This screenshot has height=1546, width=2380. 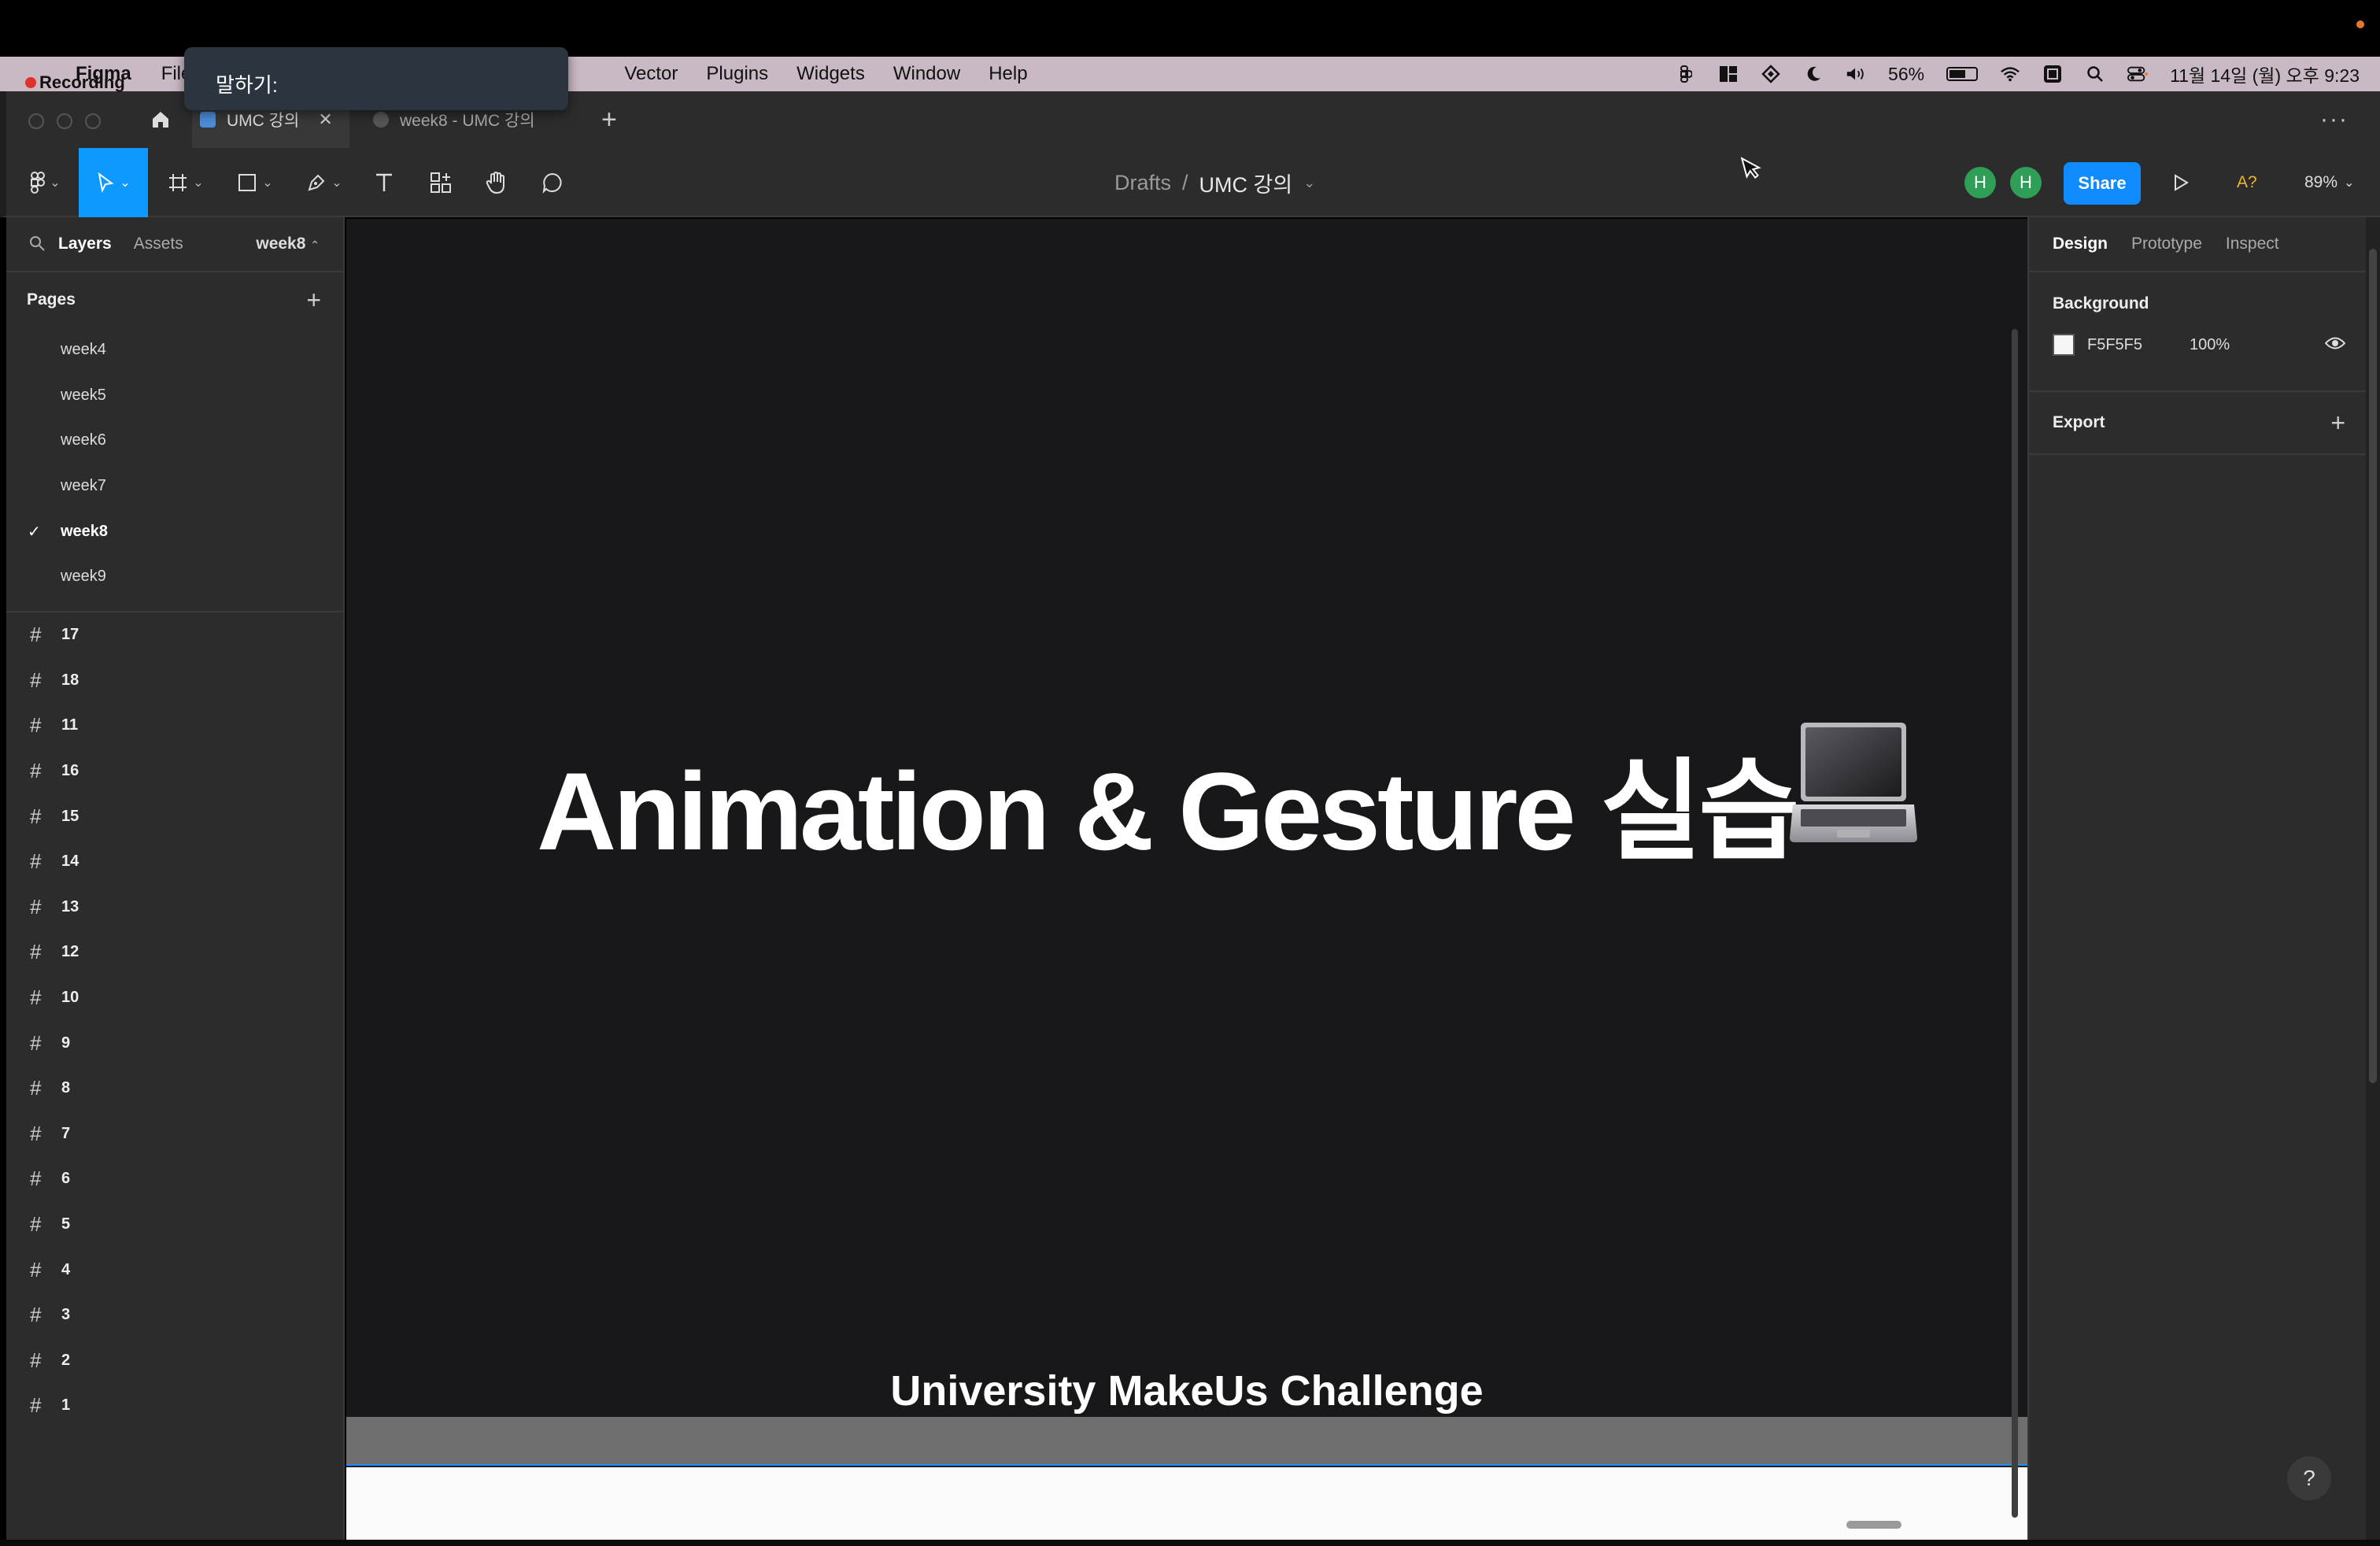 What do you see at coordinates (174, 487) in the screenshot?
I see `page-item-week7: week7` at bounding box center [174, 487].